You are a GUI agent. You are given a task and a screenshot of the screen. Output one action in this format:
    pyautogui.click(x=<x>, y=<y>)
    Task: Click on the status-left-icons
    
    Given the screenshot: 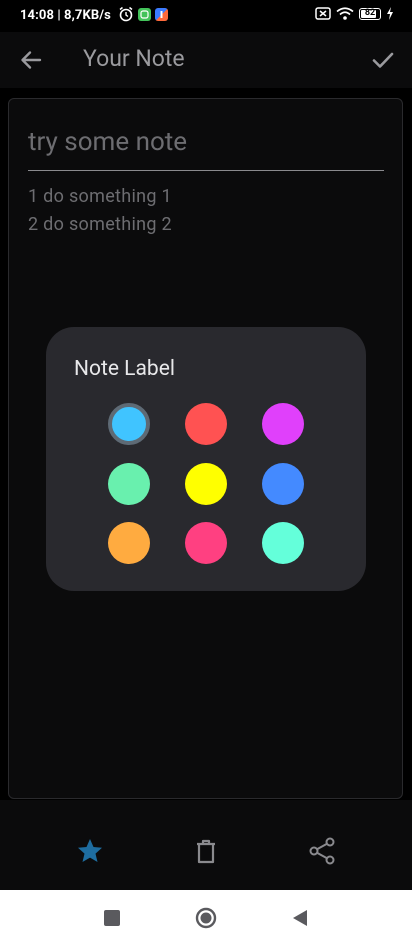 What is the action you would take?
    pyautogui.click(x=143, y=14)
    